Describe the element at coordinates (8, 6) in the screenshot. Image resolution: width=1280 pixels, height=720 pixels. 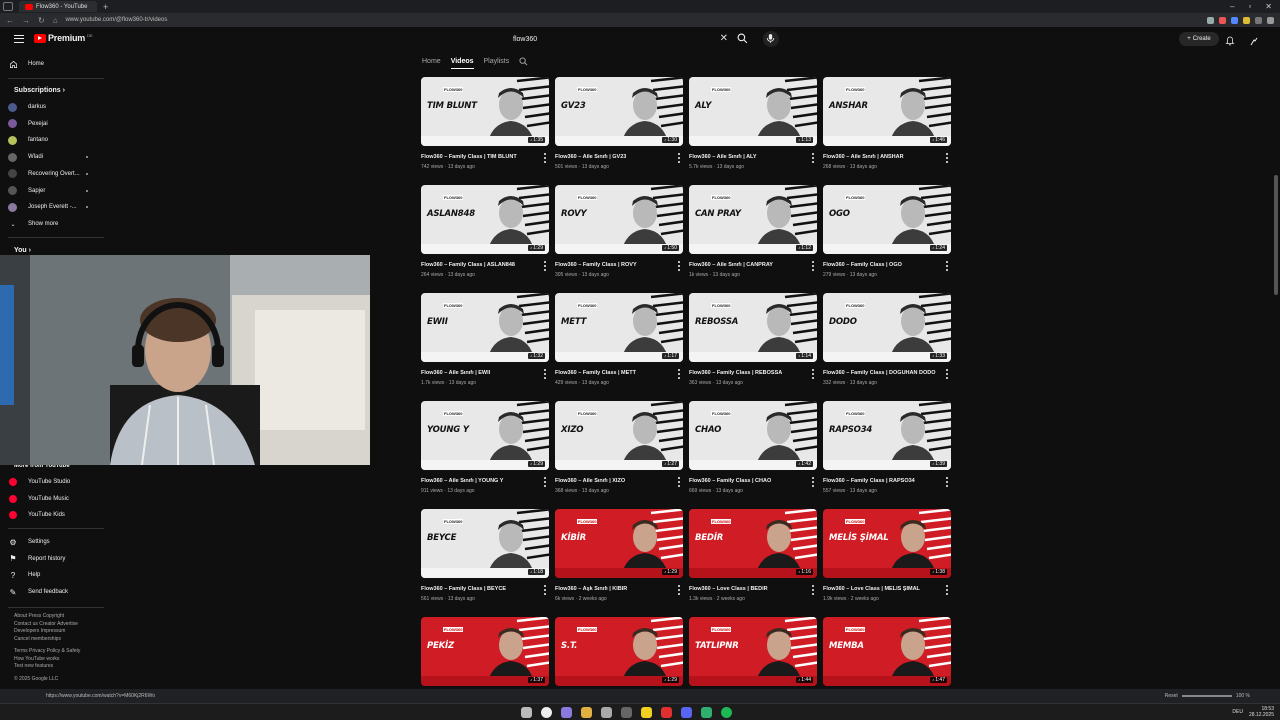
I see `workspaces-icon` at that location.